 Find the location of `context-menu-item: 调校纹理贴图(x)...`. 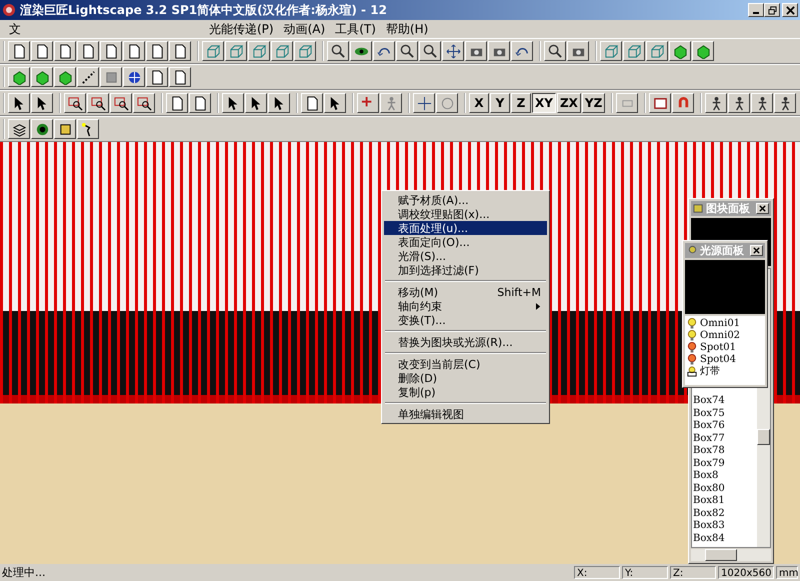

context-menu-item: 调校纹理贴图(x)... is located at coordinates (465, 214).